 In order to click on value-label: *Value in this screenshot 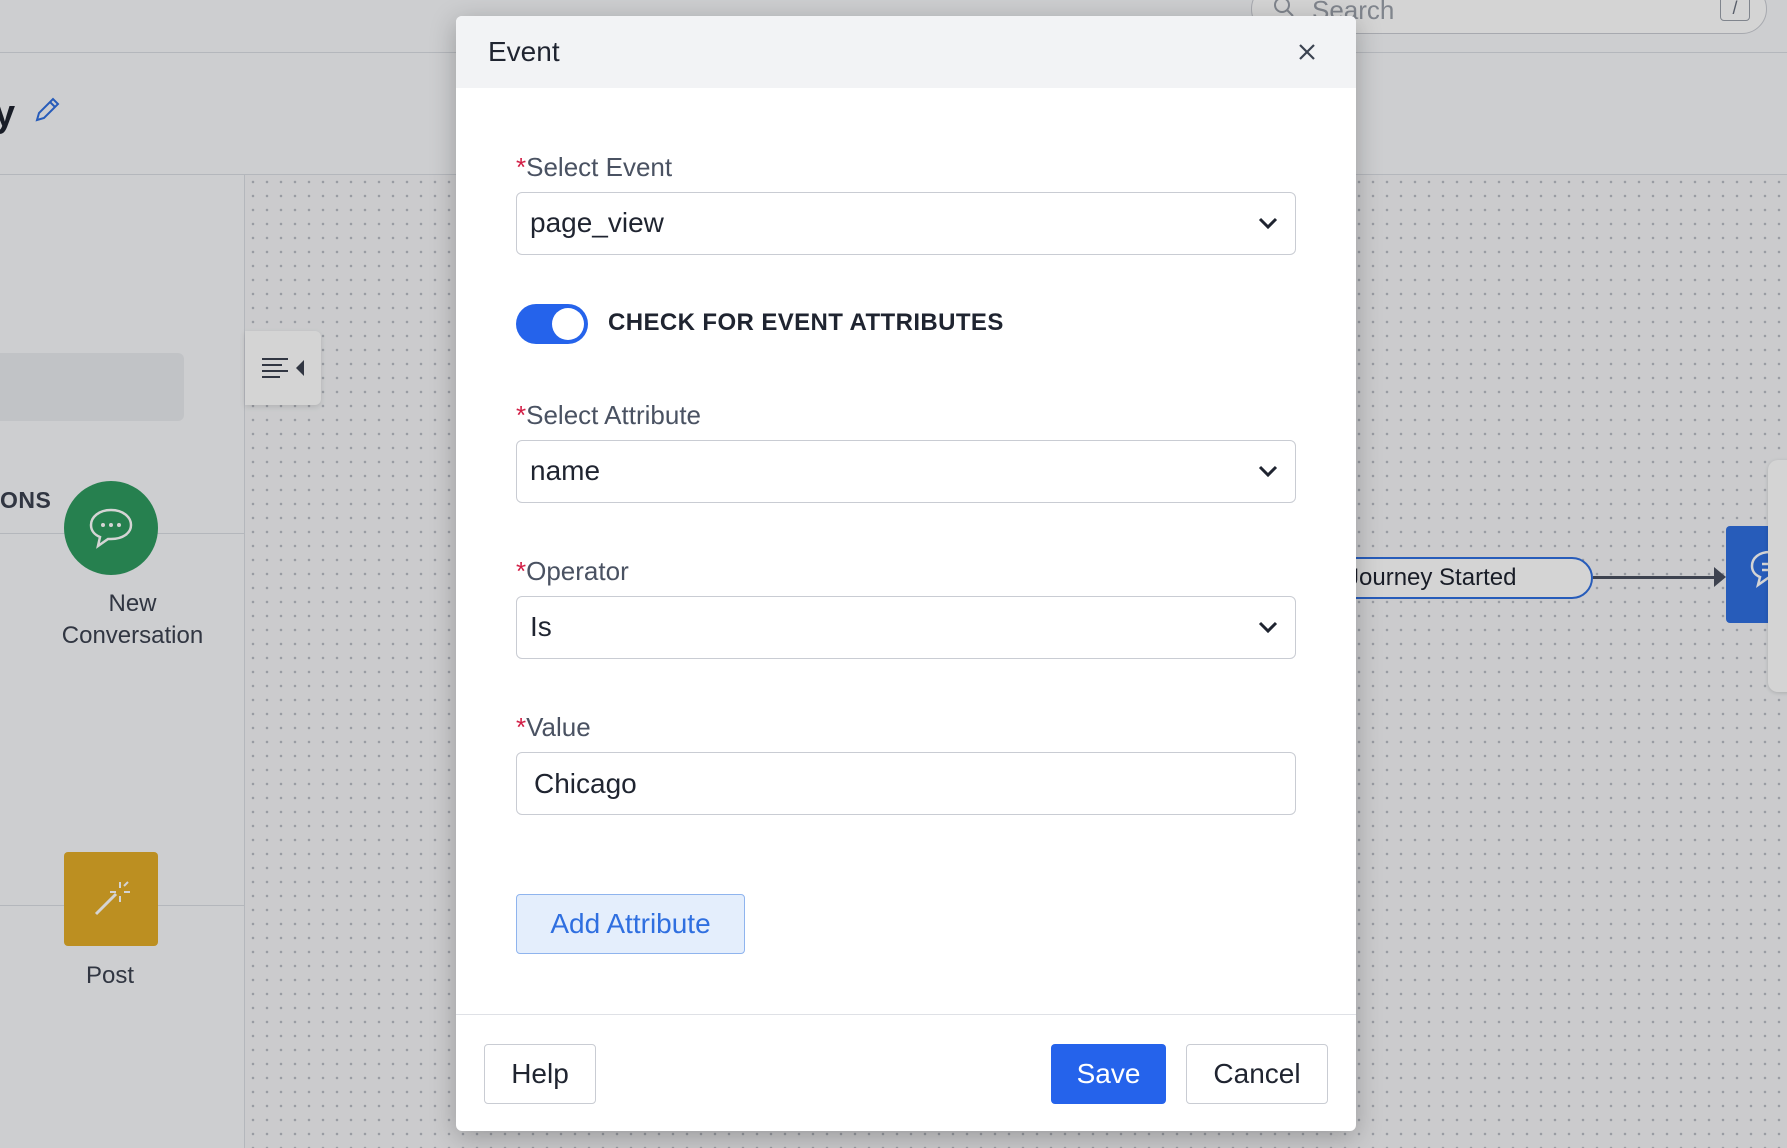, I will do `click(553, 727)`.